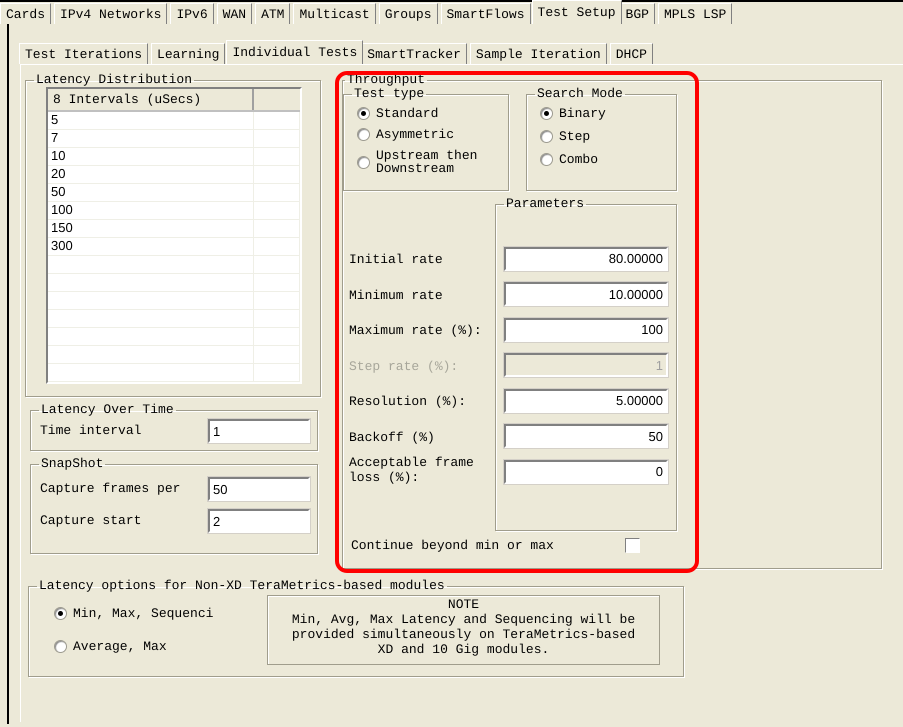  I want to click on list-cell: 100, so click(150, 210).